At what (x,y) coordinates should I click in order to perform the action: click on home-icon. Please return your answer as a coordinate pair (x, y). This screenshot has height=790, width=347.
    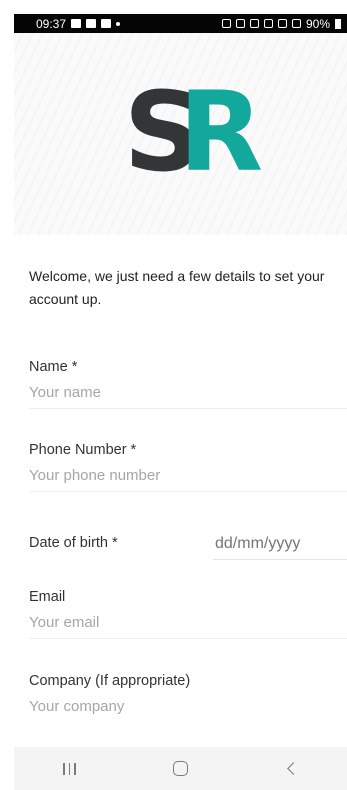
    Looking at the image, I should click on (180, 768).